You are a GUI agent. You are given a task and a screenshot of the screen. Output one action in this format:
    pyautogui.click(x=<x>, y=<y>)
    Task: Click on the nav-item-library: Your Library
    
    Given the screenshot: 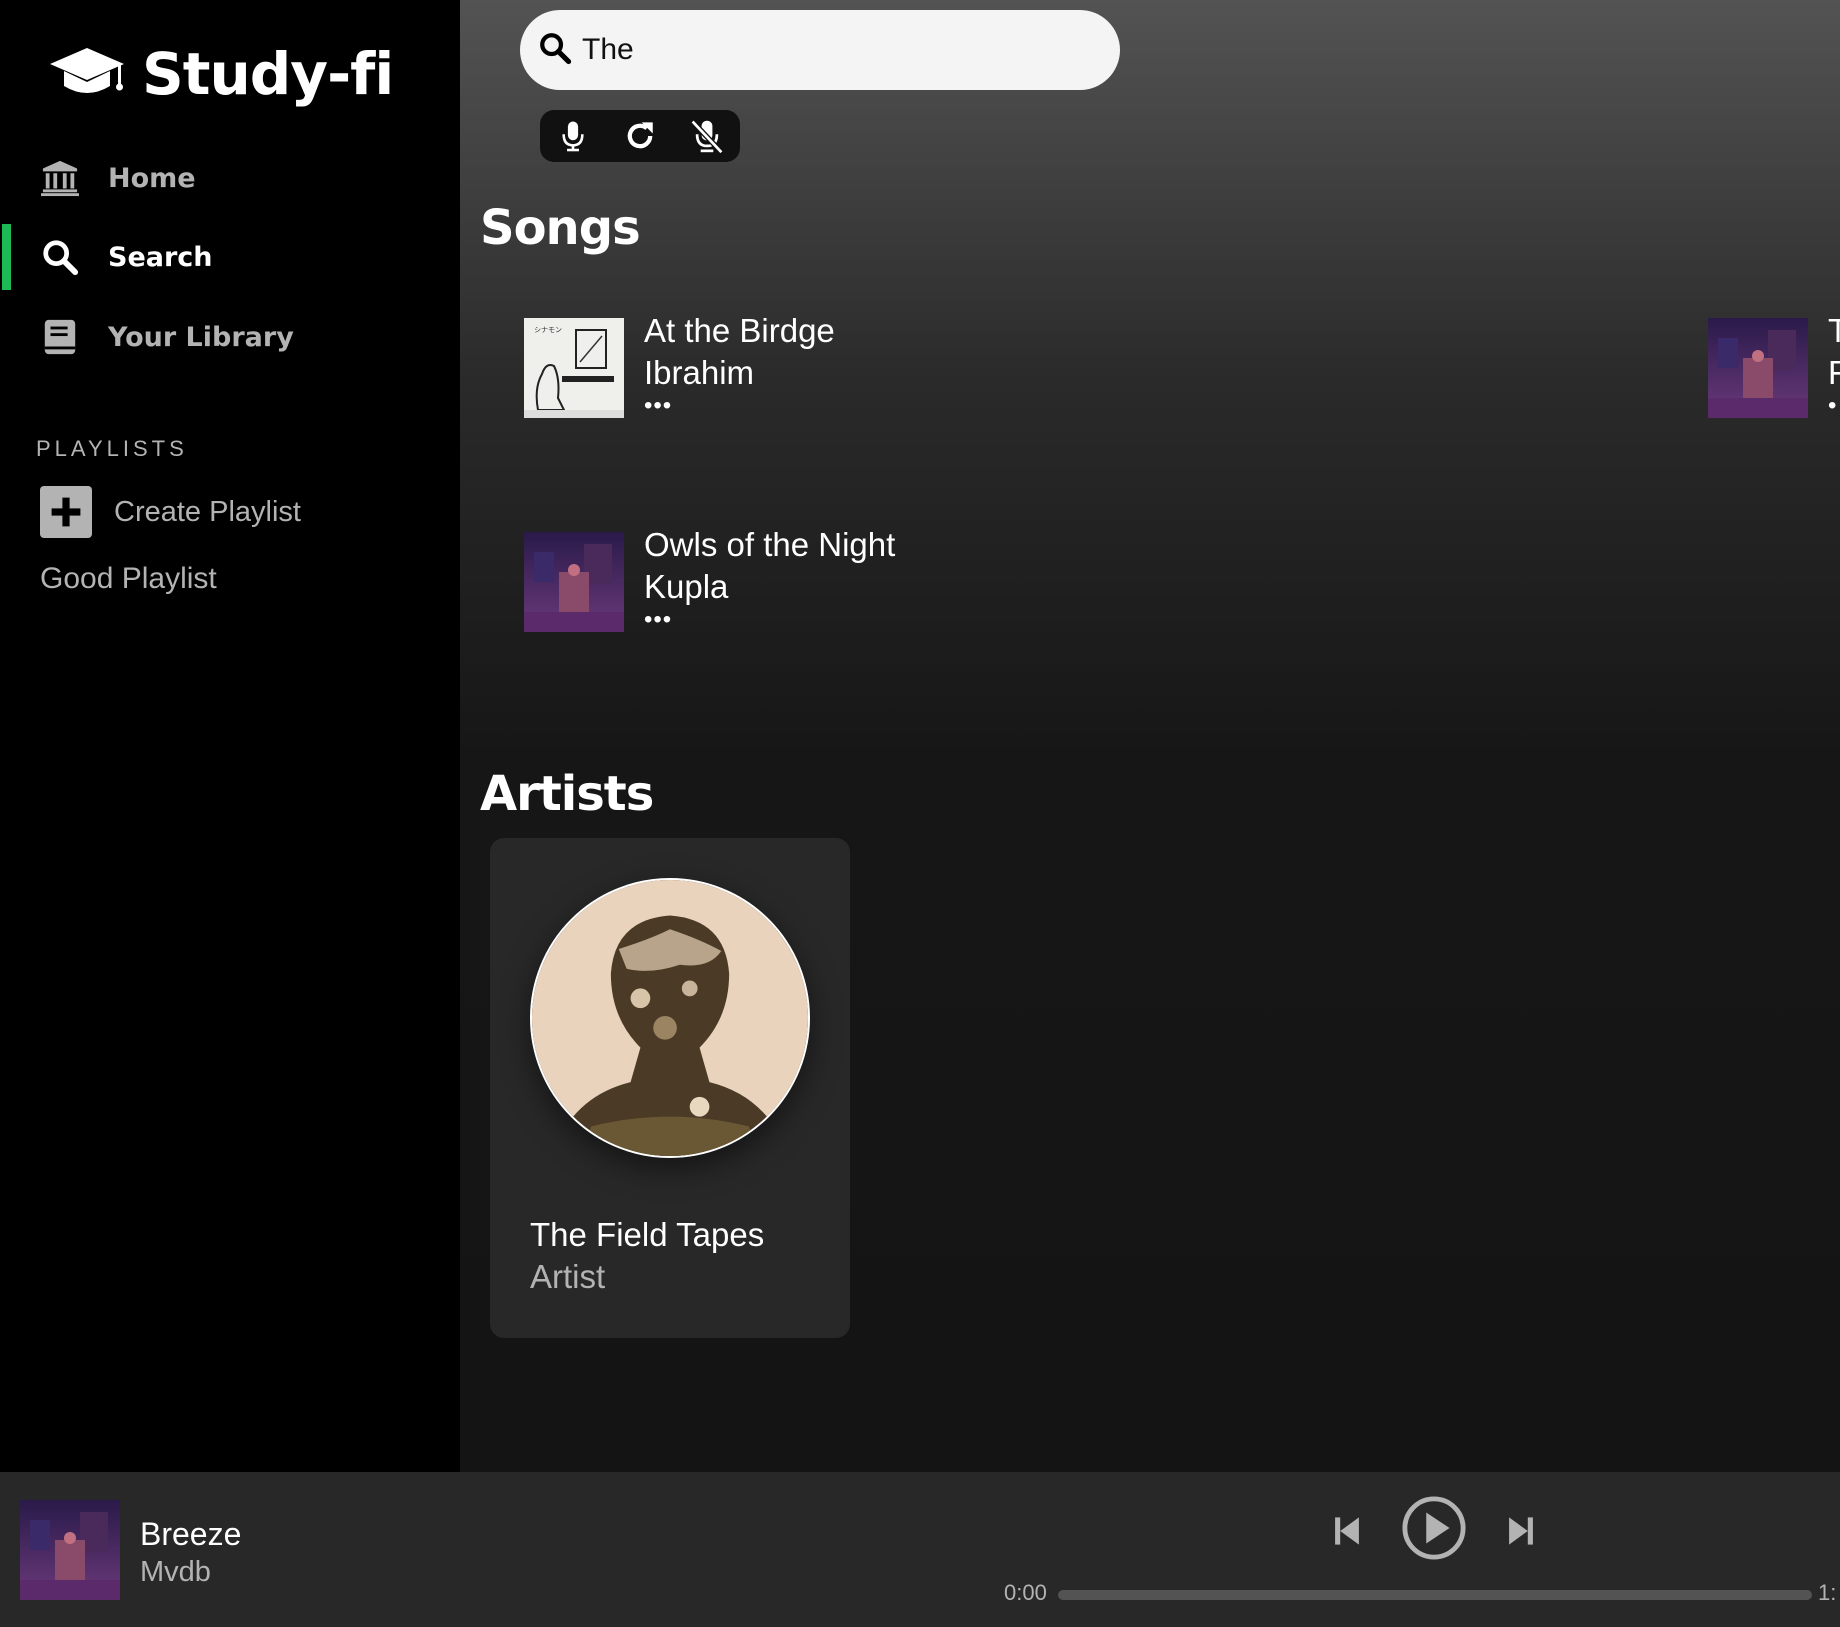 What is the action you would take?
    pyautogui.click(x=230, y=337)
    